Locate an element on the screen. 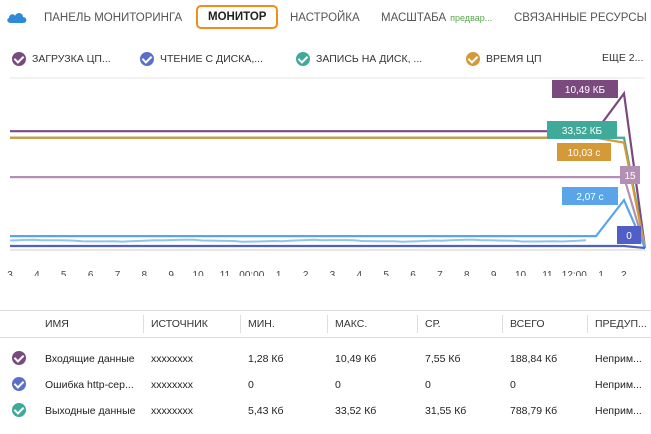 The width and height of the screenshot is (651, 434). x-tick-label: 10 is located at coordinates (521, 273).